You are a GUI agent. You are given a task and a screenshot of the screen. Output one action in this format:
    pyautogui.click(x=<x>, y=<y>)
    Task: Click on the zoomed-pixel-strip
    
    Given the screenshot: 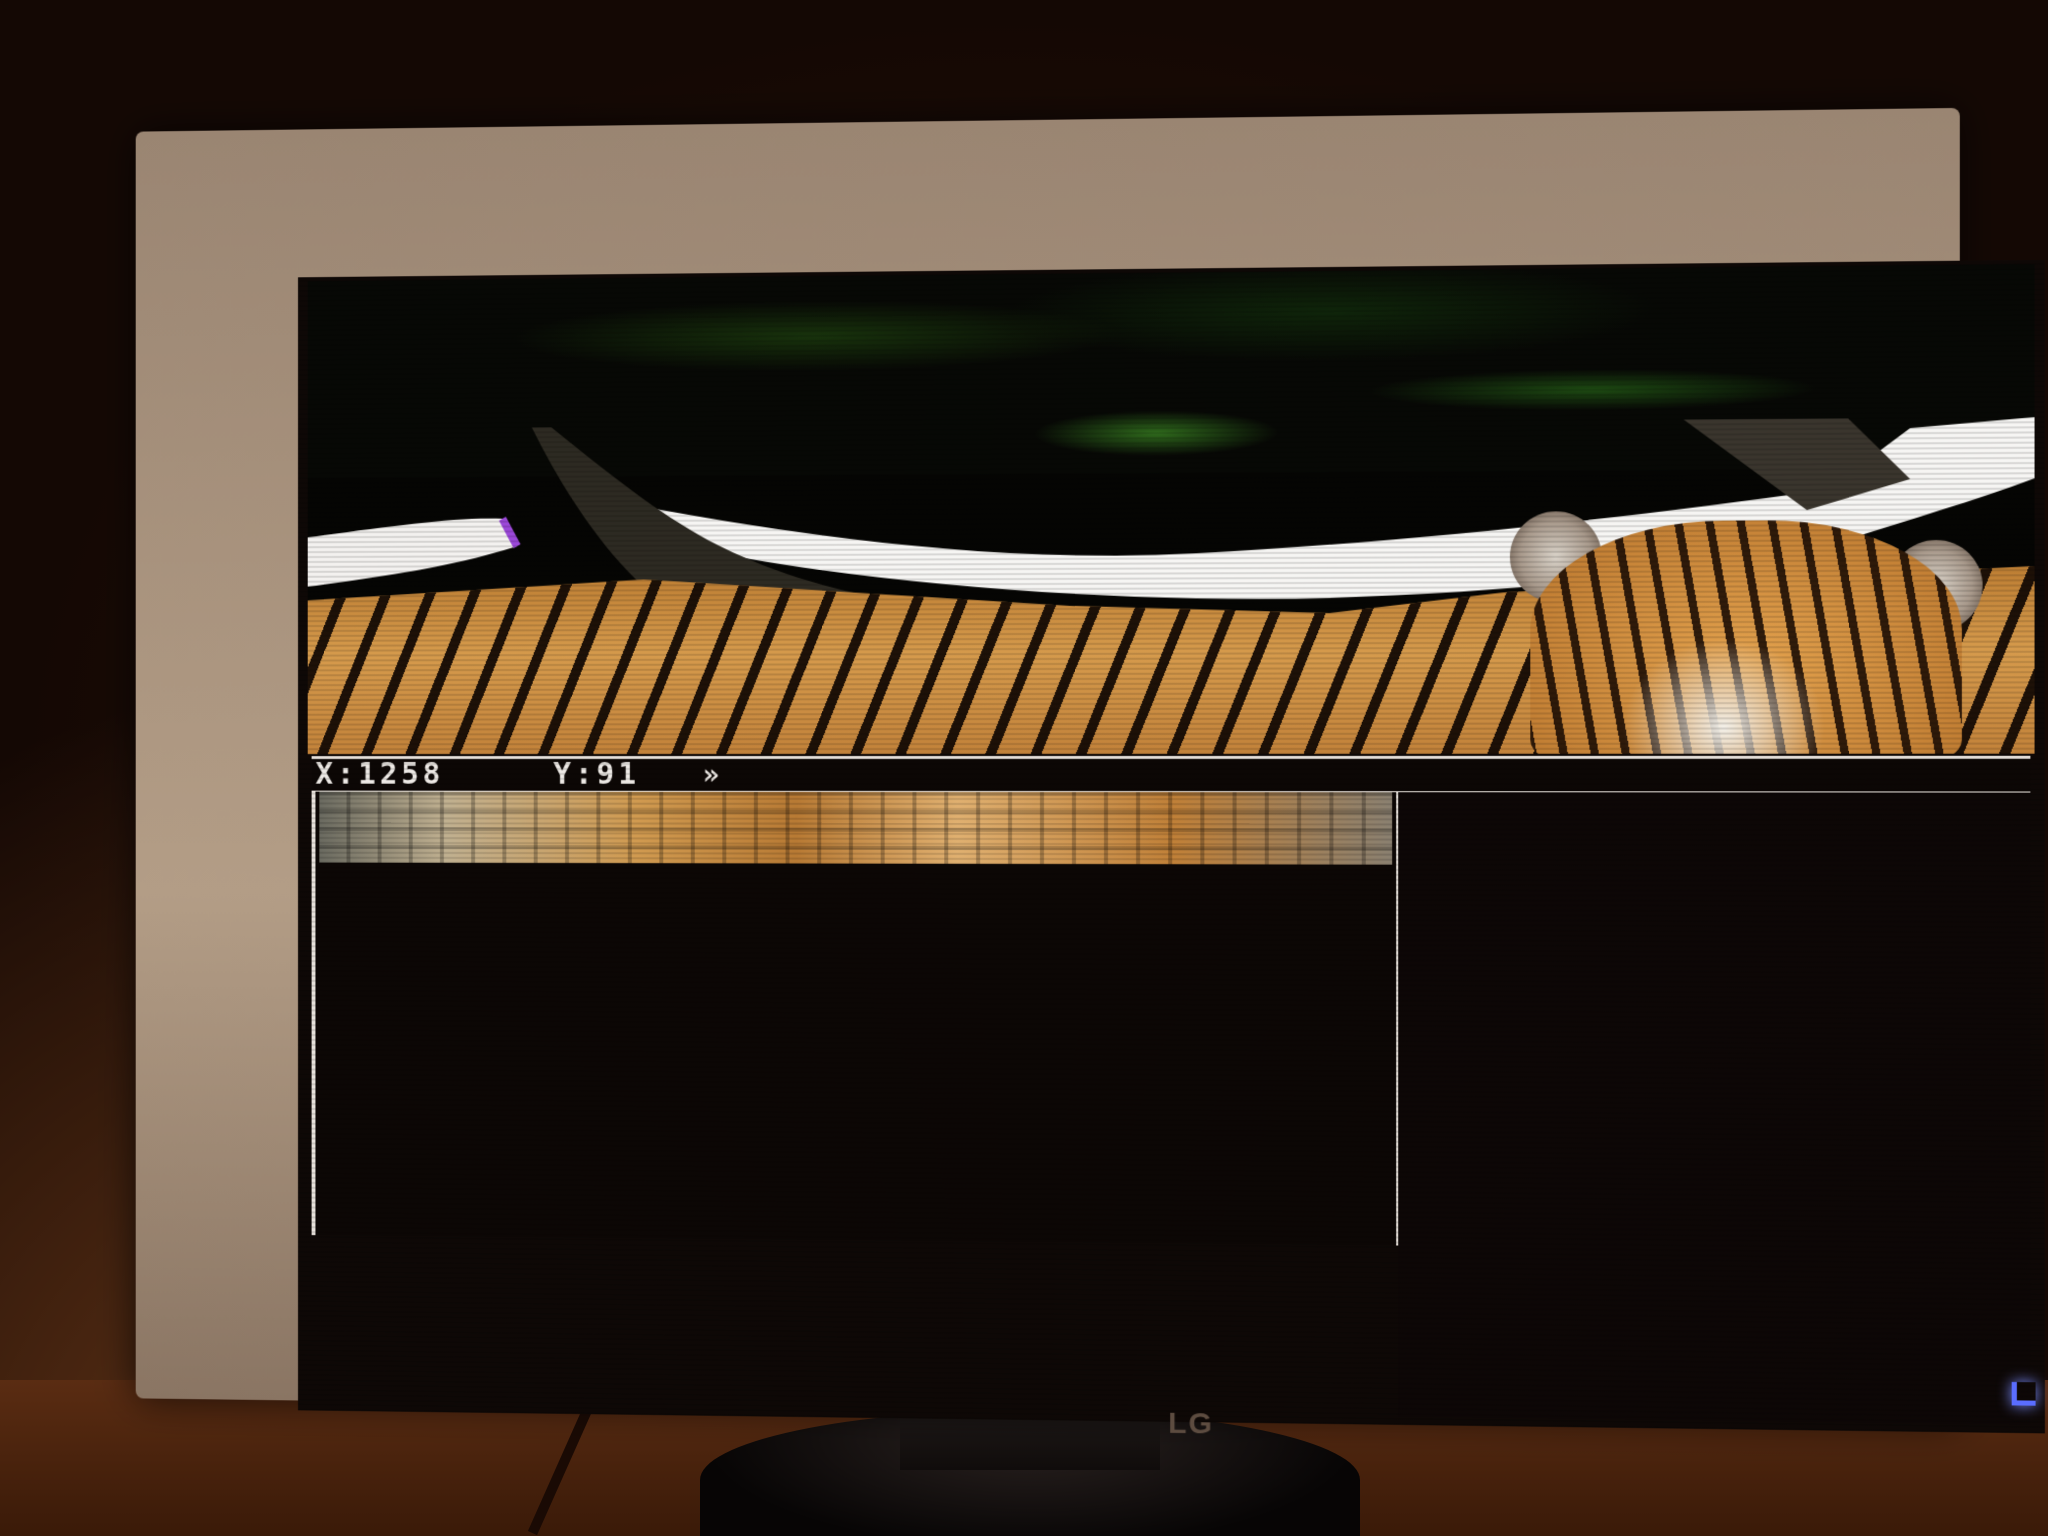 What is the action you would take?
    pyautogui.click(x=856, y=828)
    